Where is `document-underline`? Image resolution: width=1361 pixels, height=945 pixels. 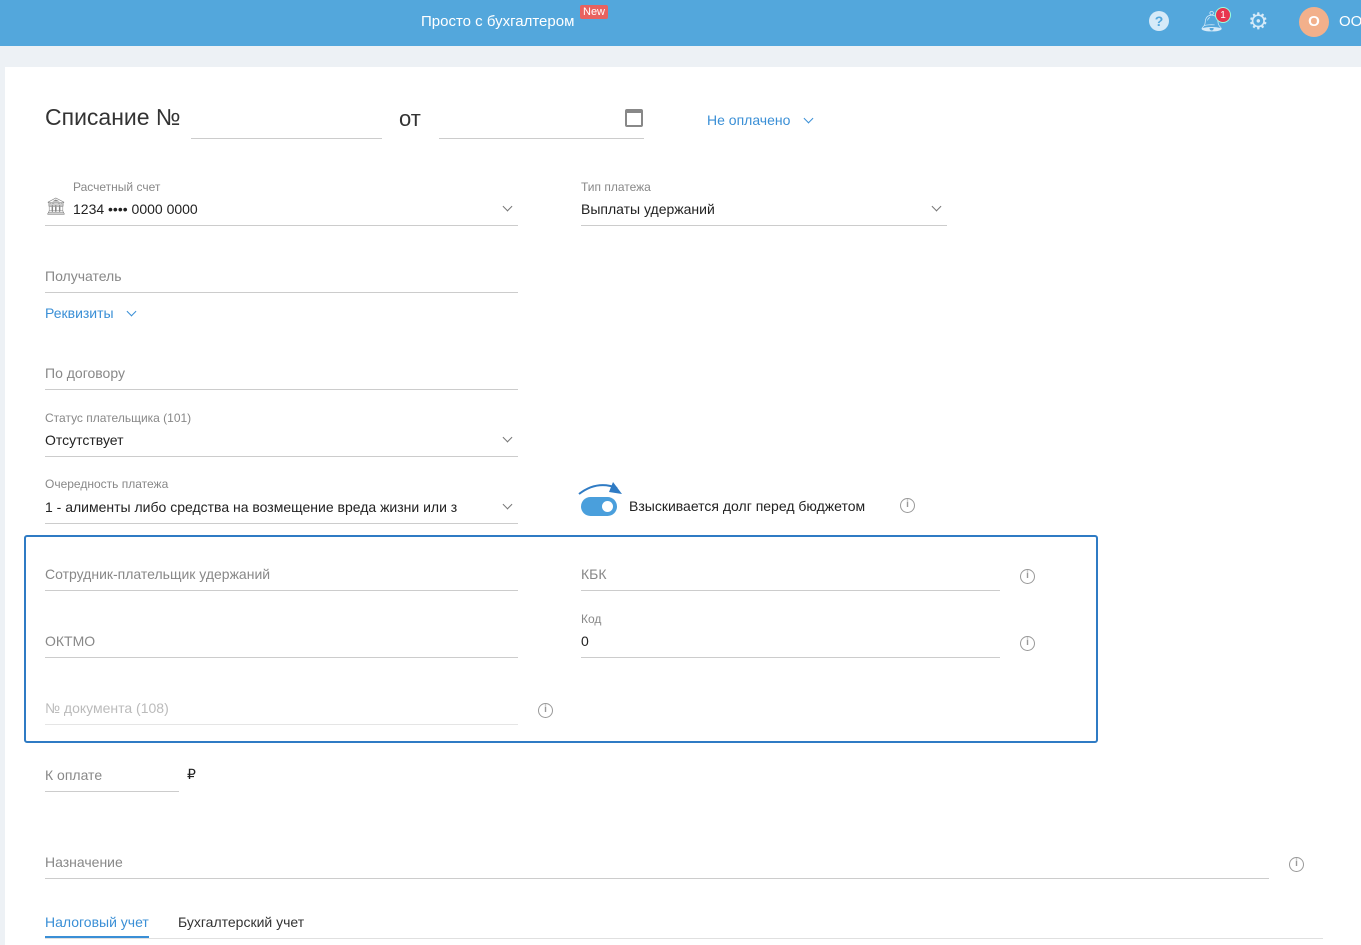 document-underline is located at coordinates (281, 724).